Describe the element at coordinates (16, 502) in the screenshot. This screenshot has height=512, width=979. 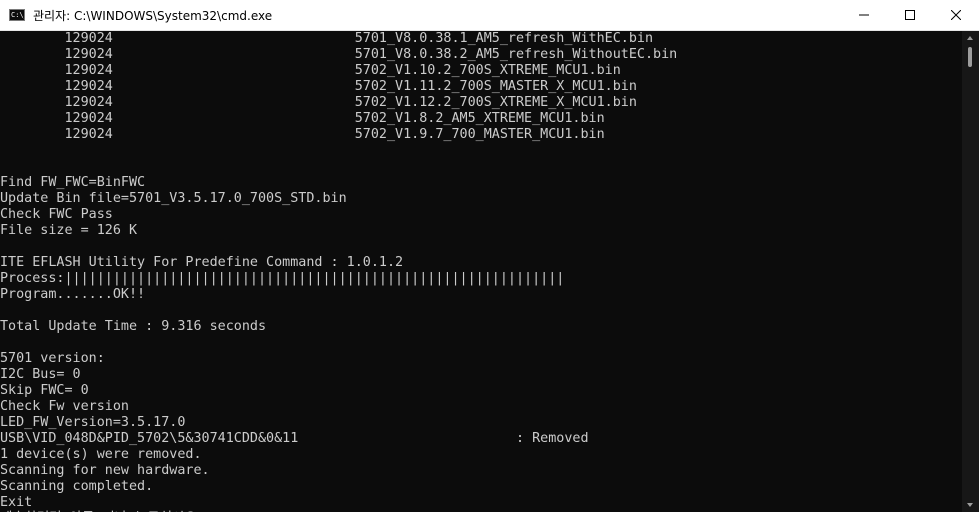
I see `console-line: Exit` at that location.